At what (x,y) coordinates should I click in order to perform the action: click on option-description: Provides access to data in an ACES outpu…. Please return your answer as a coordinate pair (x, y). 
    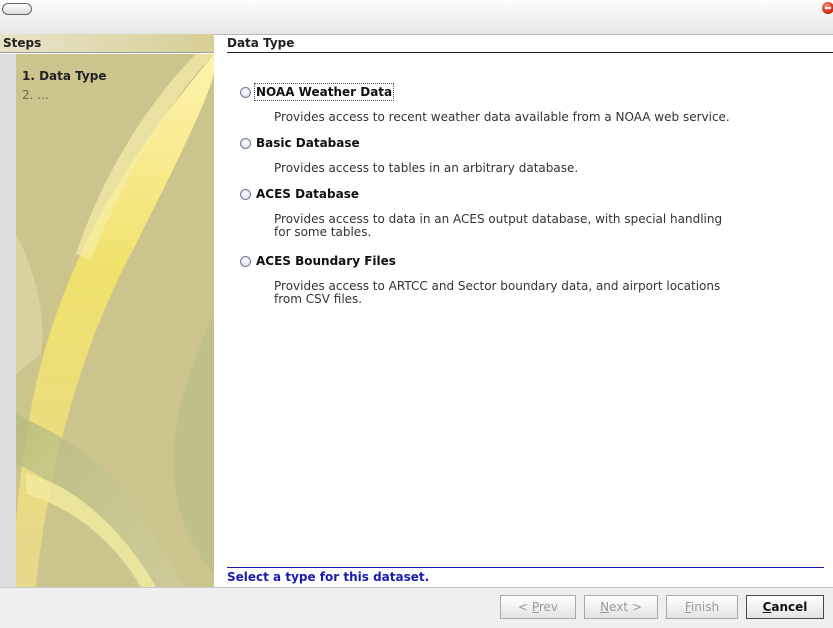
    Looking at the image, I should click on (498, 225).